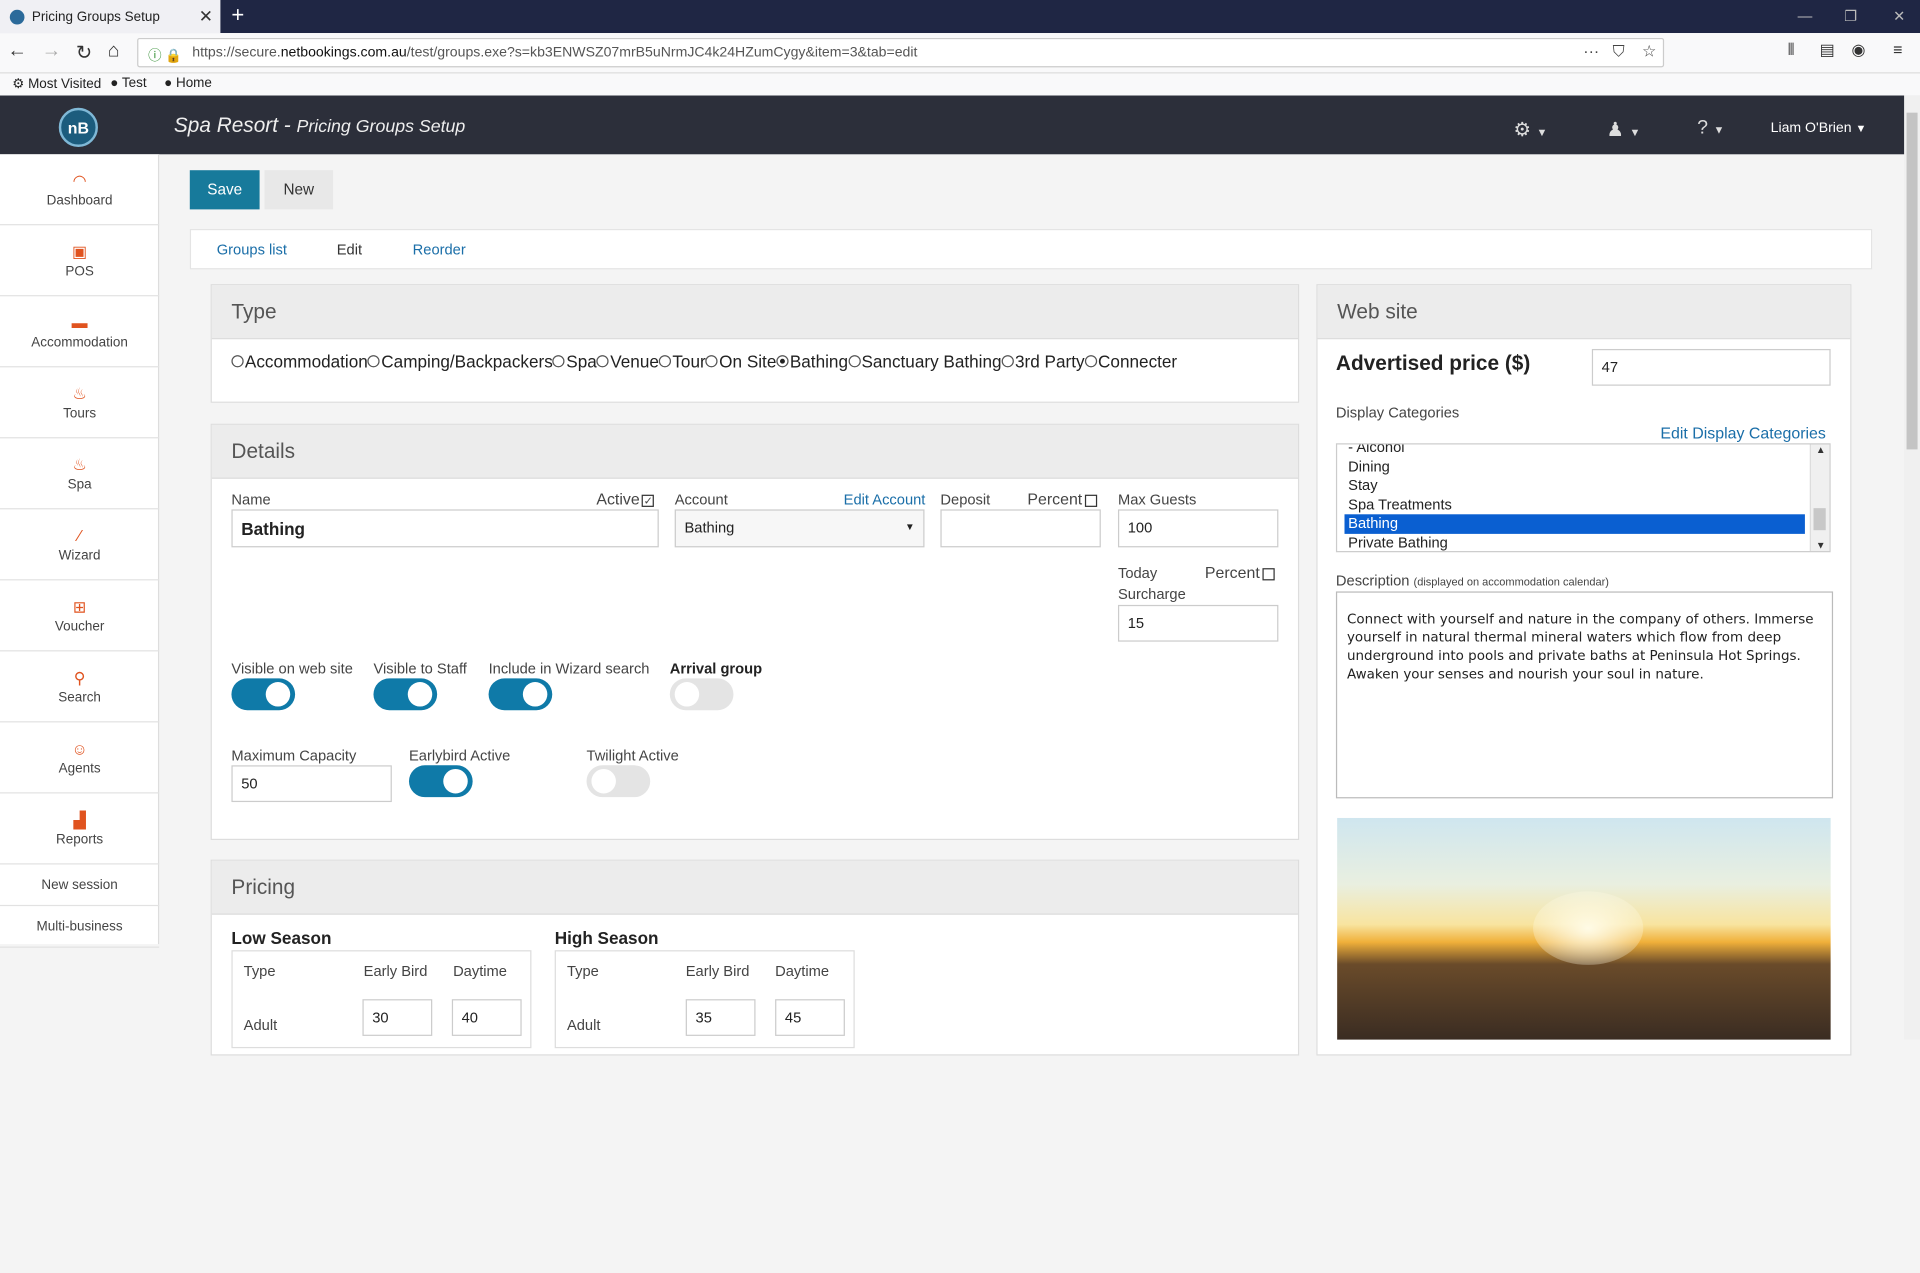 This screenshot has height=1273, width=1920. Describe the element at coordinates (1710, 129) in the screenshot. I see `help-icon: ? ▼` at that location.